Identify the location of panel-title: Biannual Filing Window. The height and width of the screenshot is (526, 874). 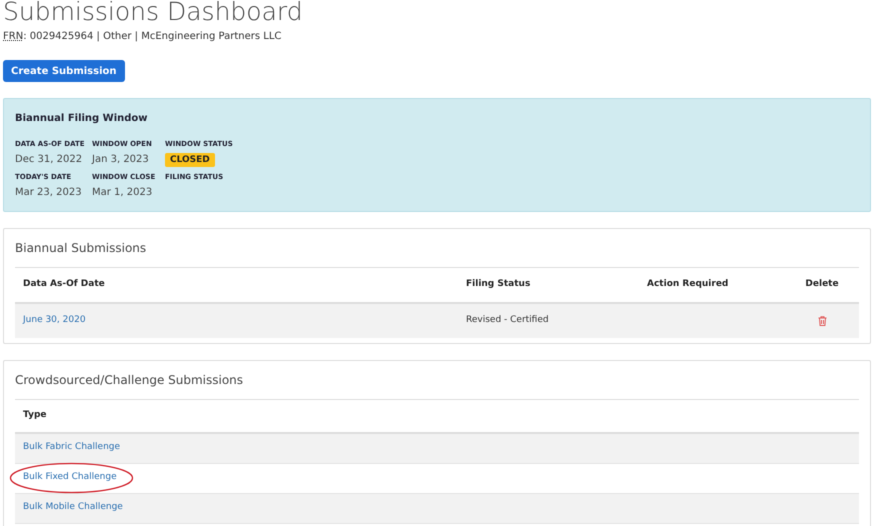
(82, 119).